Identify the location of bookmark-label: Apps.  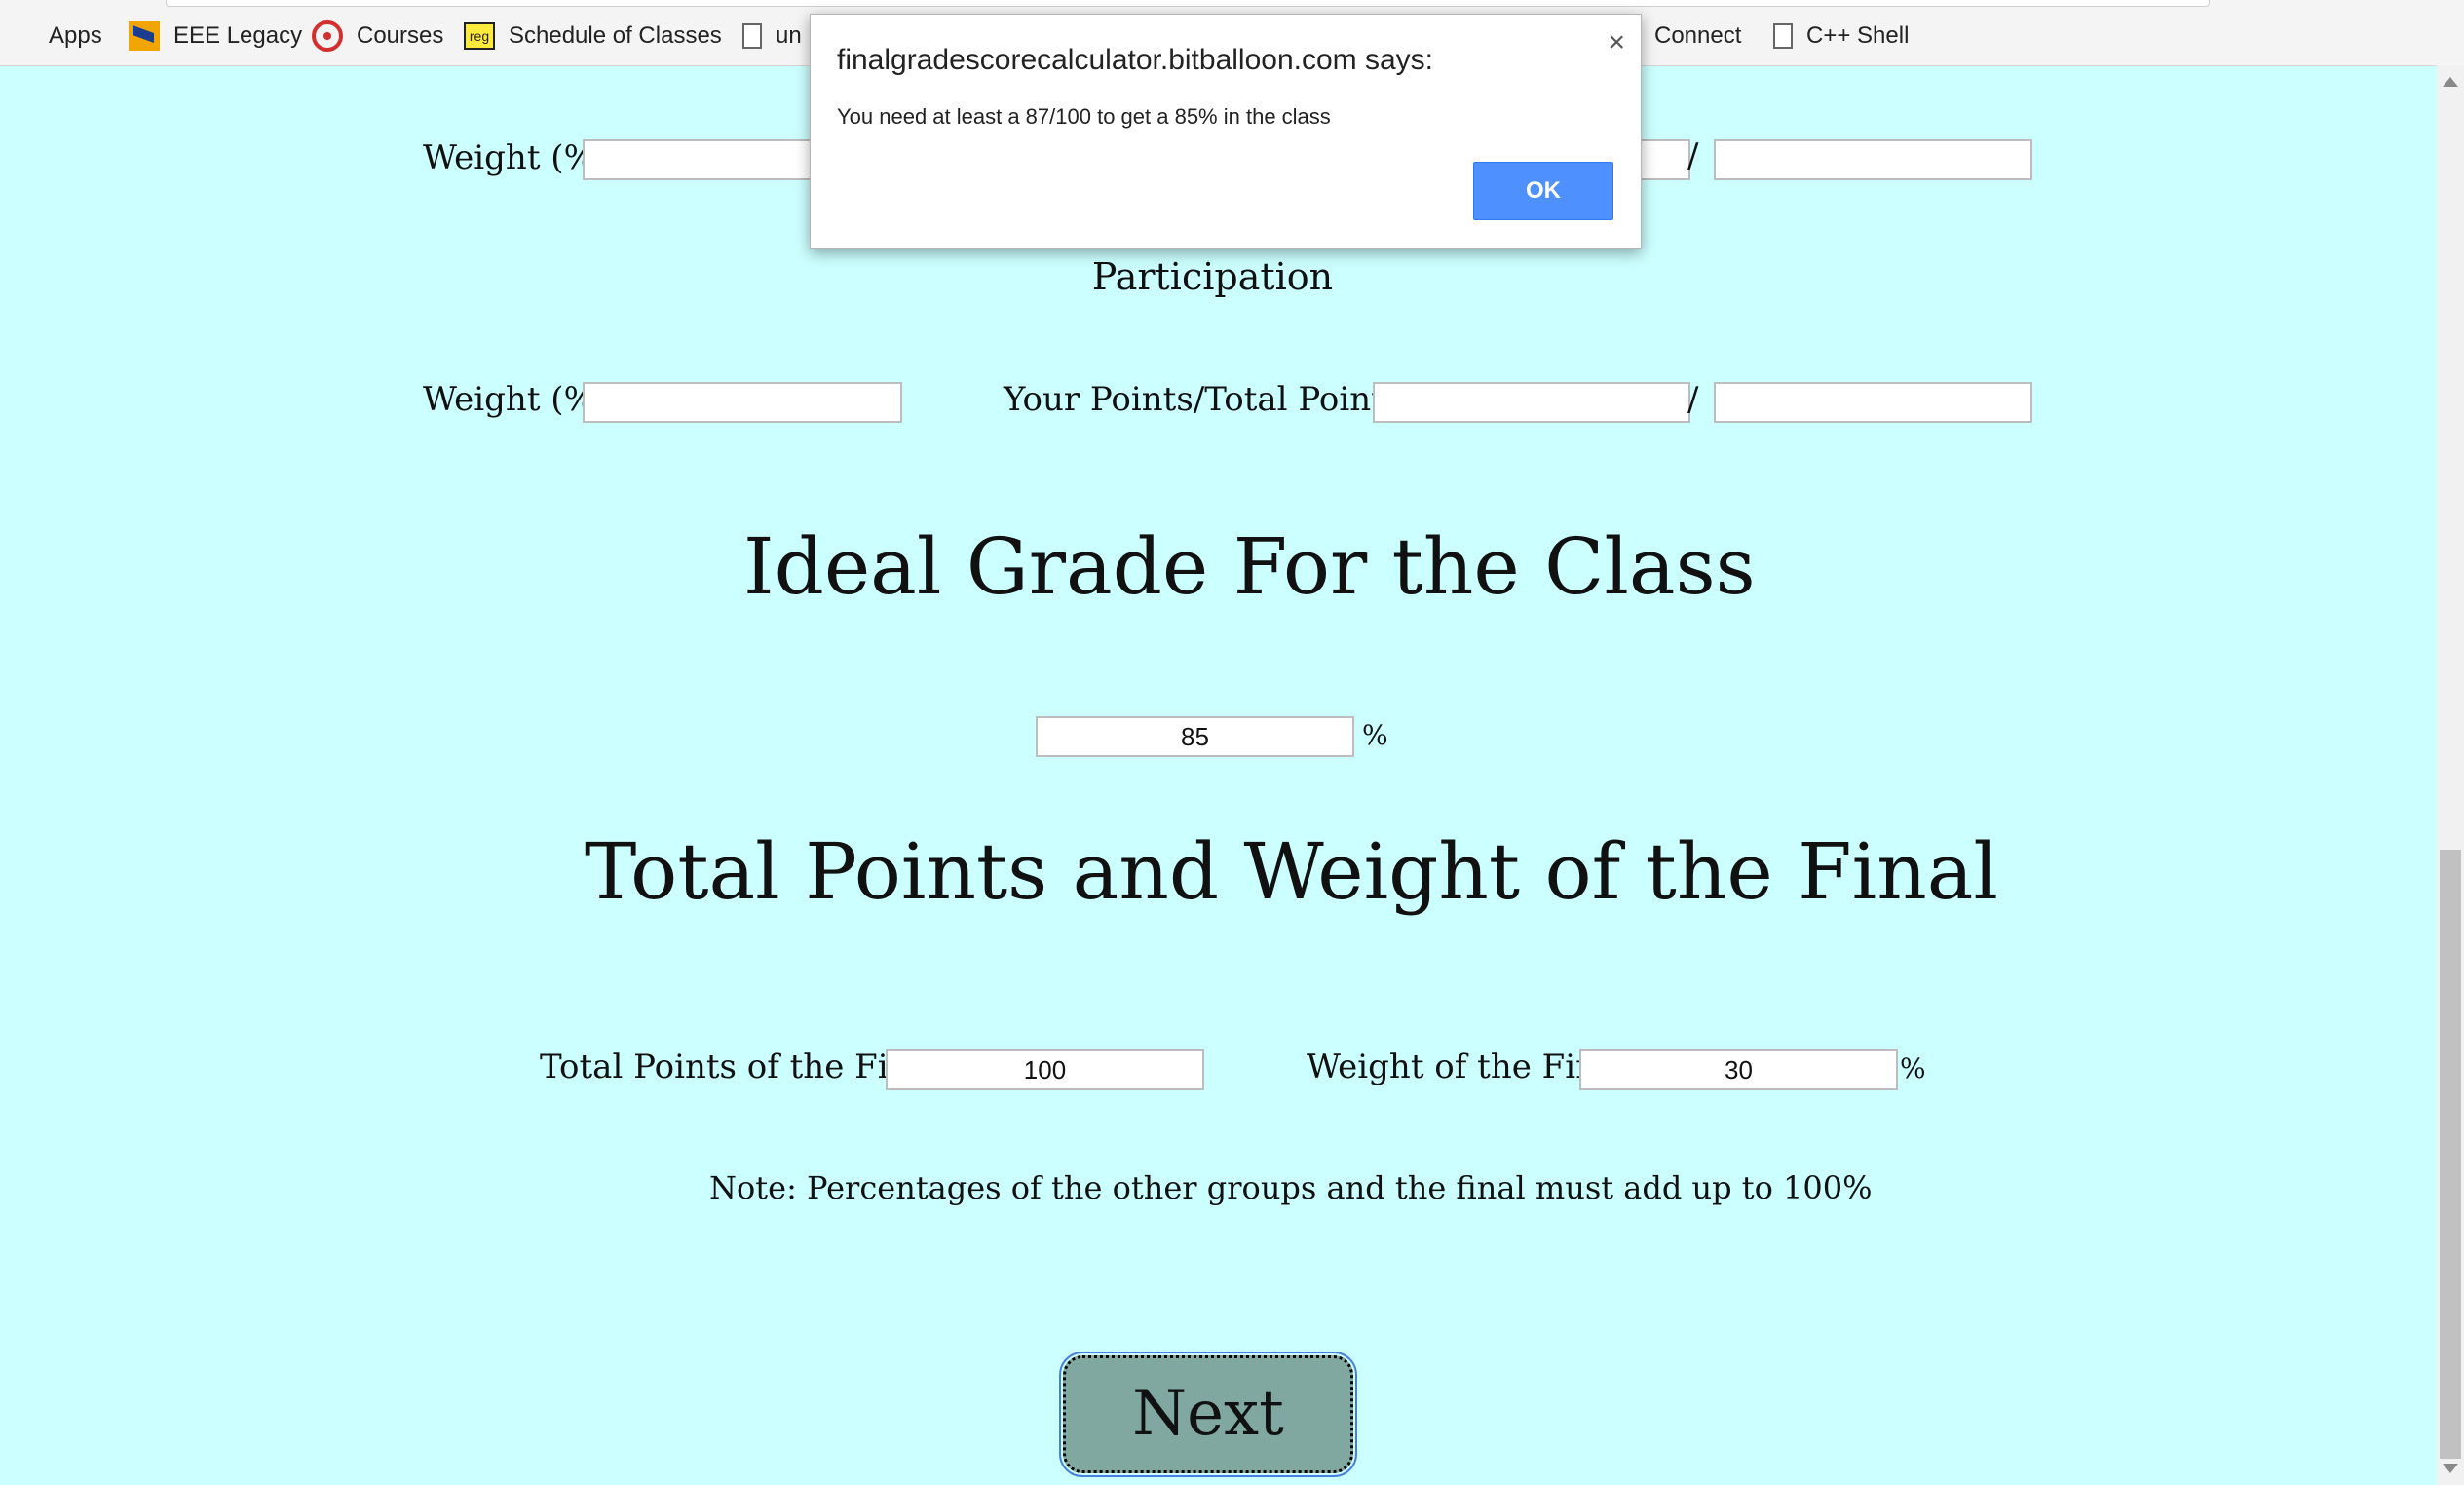
(75, 35).